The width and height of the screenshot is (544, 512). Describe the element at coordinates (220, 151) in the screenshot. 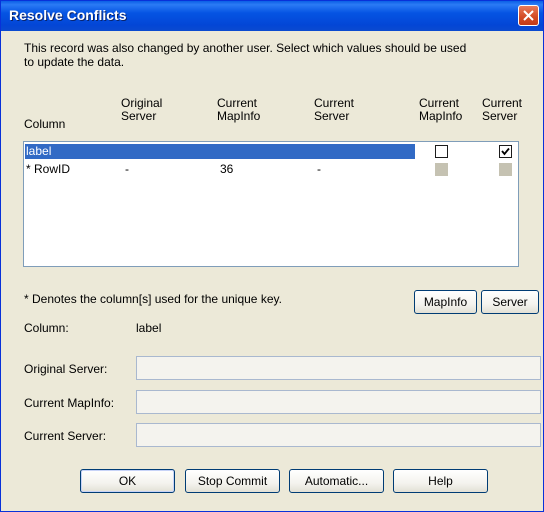

I see `list-row-label: label` at that location.